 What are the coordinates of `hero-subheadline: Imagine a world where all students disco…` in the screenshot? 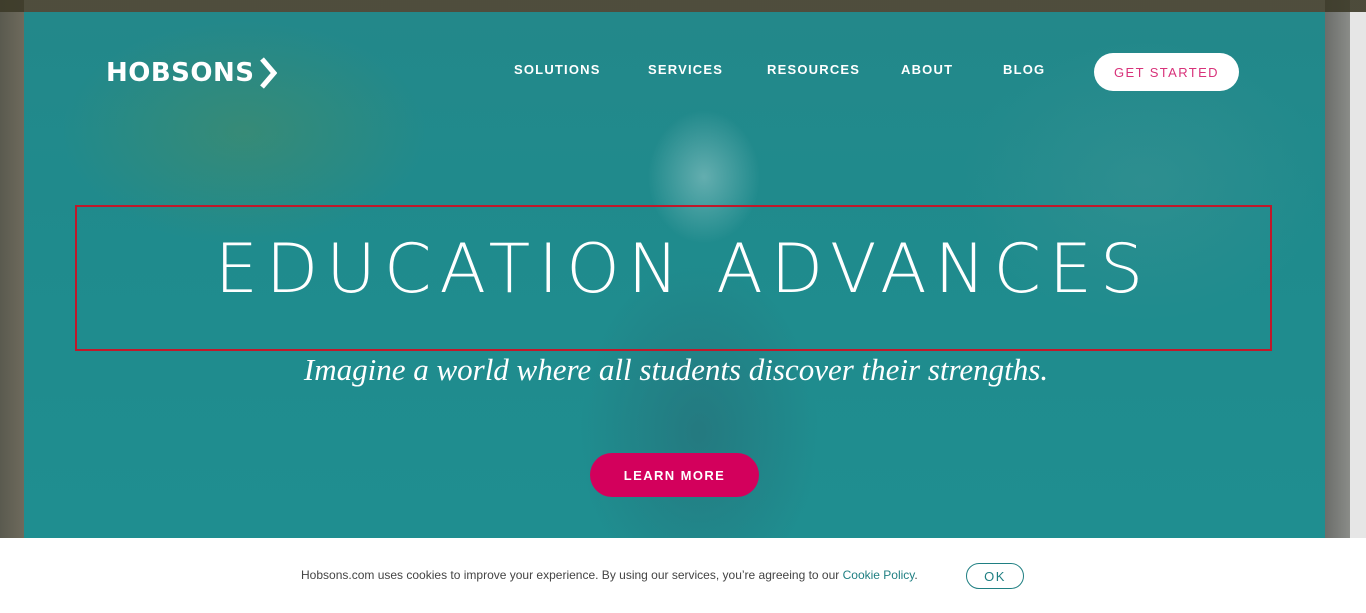 It's located at (676, 369).